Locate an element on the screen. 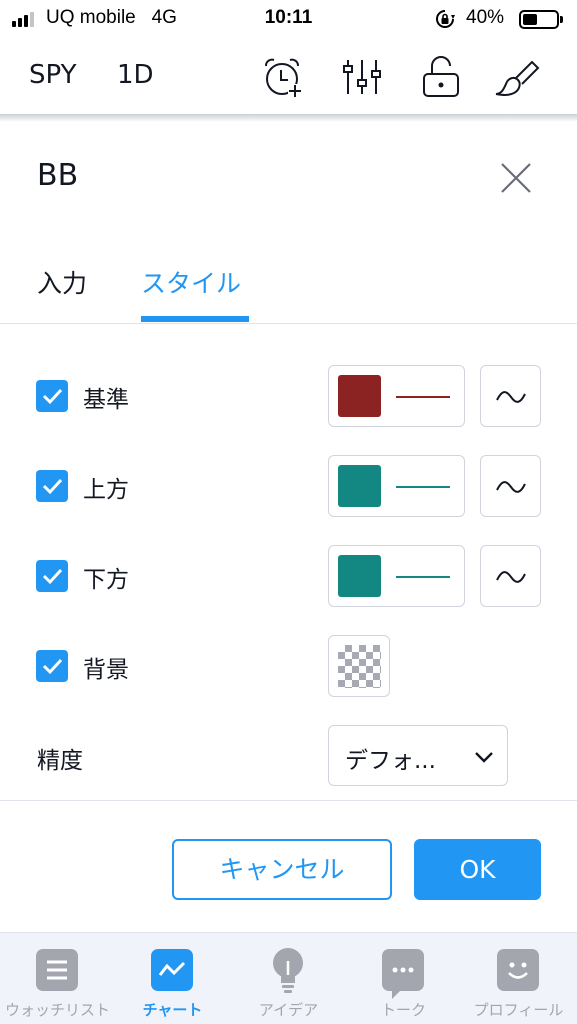  style-row-upper: 上方 is located at coordinates (288, 486).